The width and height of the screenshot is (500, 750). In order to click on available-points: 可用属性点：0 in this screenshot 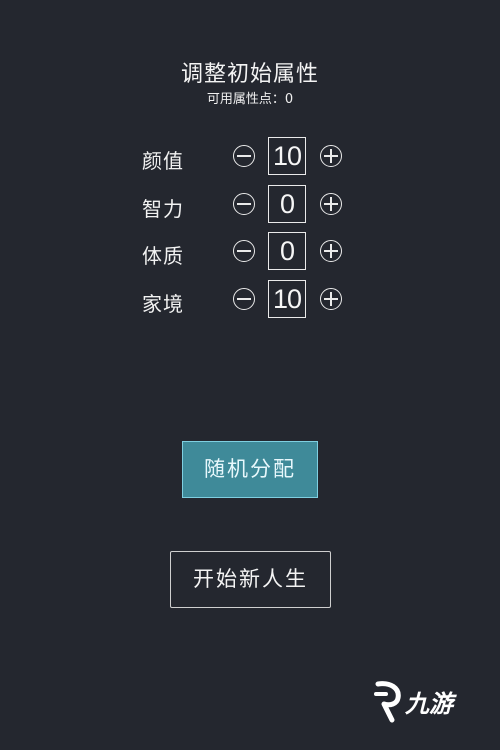, I will do `click(250, 99)`.